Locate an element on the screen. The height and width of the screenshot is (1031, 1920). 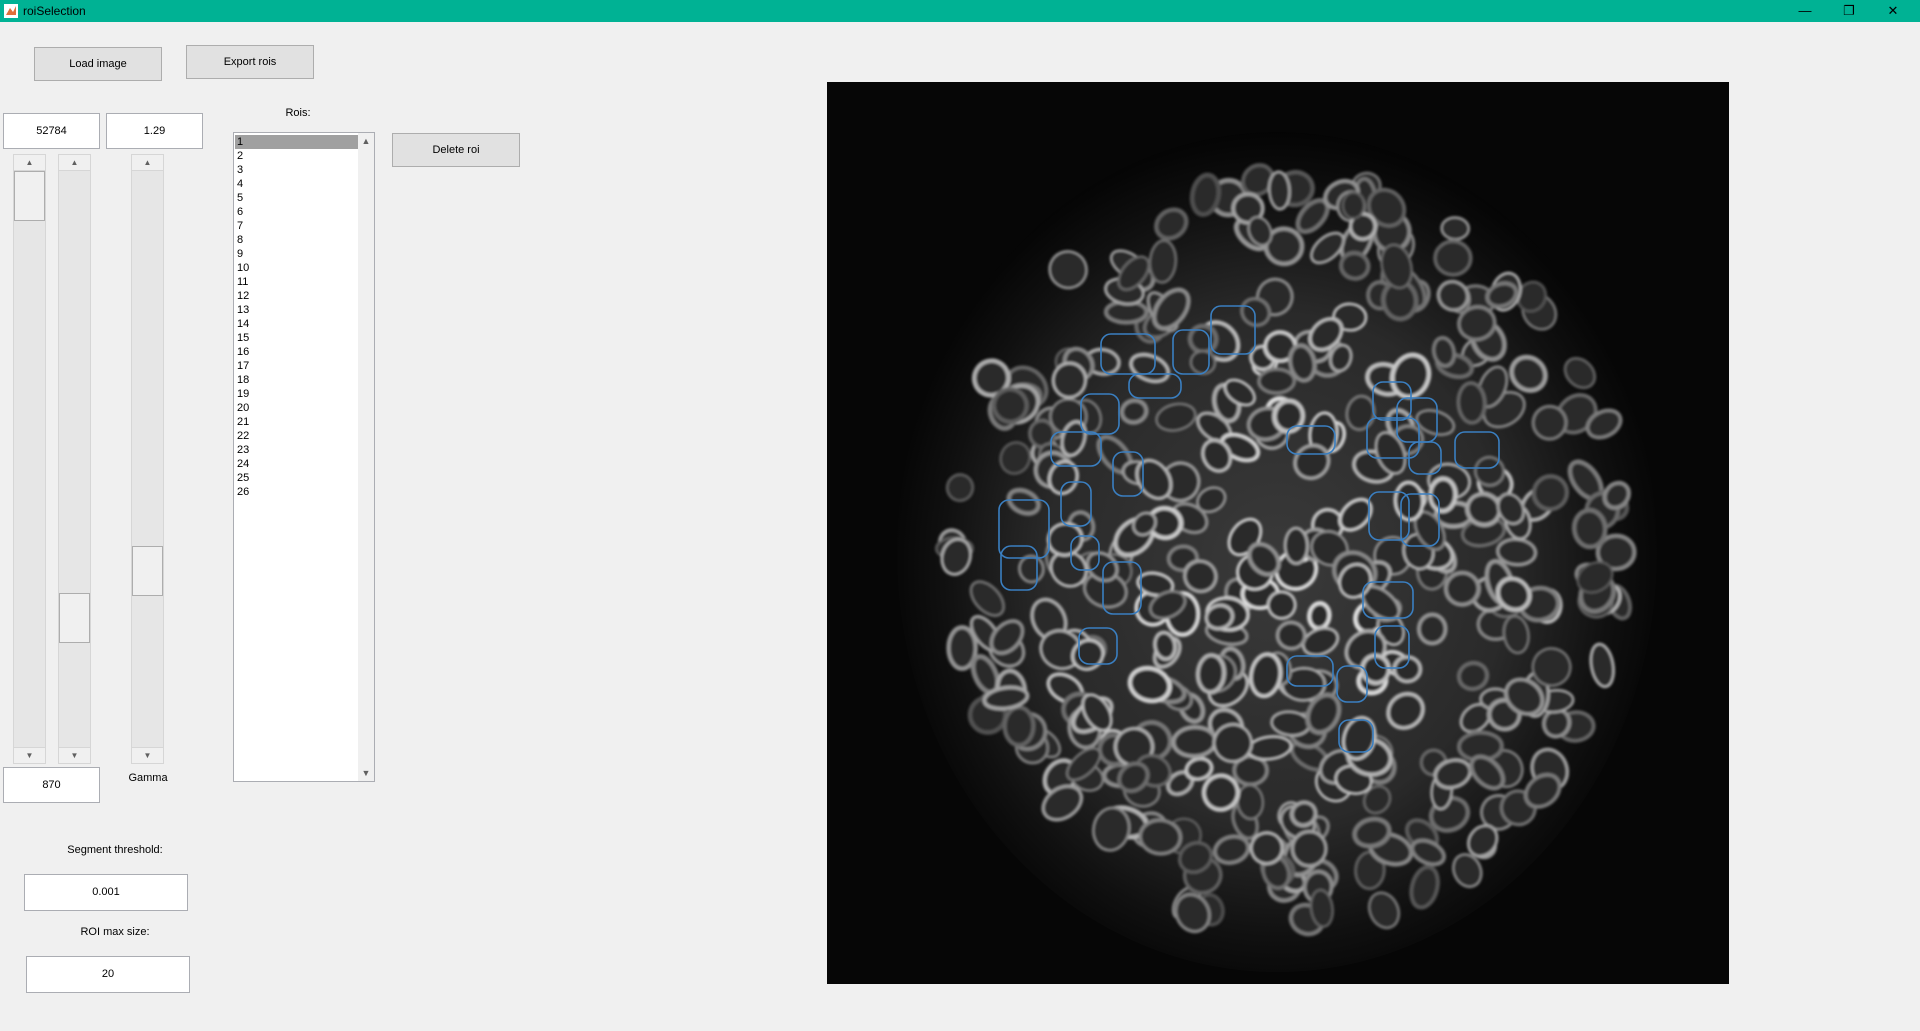
scroll-down-arrow-icon: ▼ is located at coordinates (366, 773).